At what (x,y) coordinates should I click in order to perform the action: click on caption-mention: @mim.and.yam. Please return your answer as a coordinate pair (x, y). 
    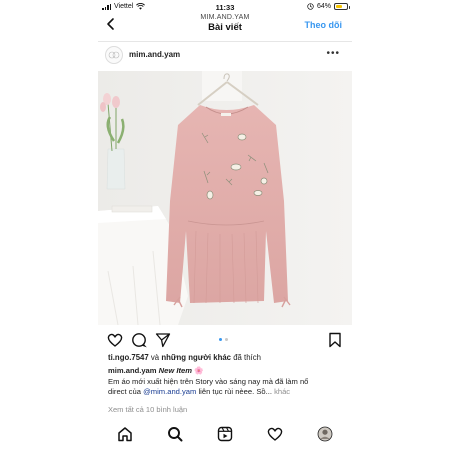
    Looking at the image, I should click on (169, 391).